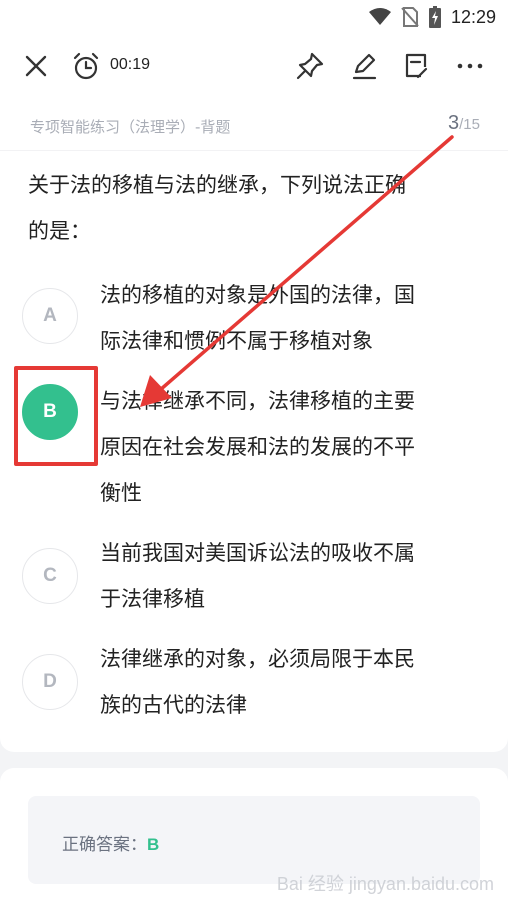 The width and height of the screenshot is (508, 904). I want to click on answer-label: 正确答案：, so click(104, 845).